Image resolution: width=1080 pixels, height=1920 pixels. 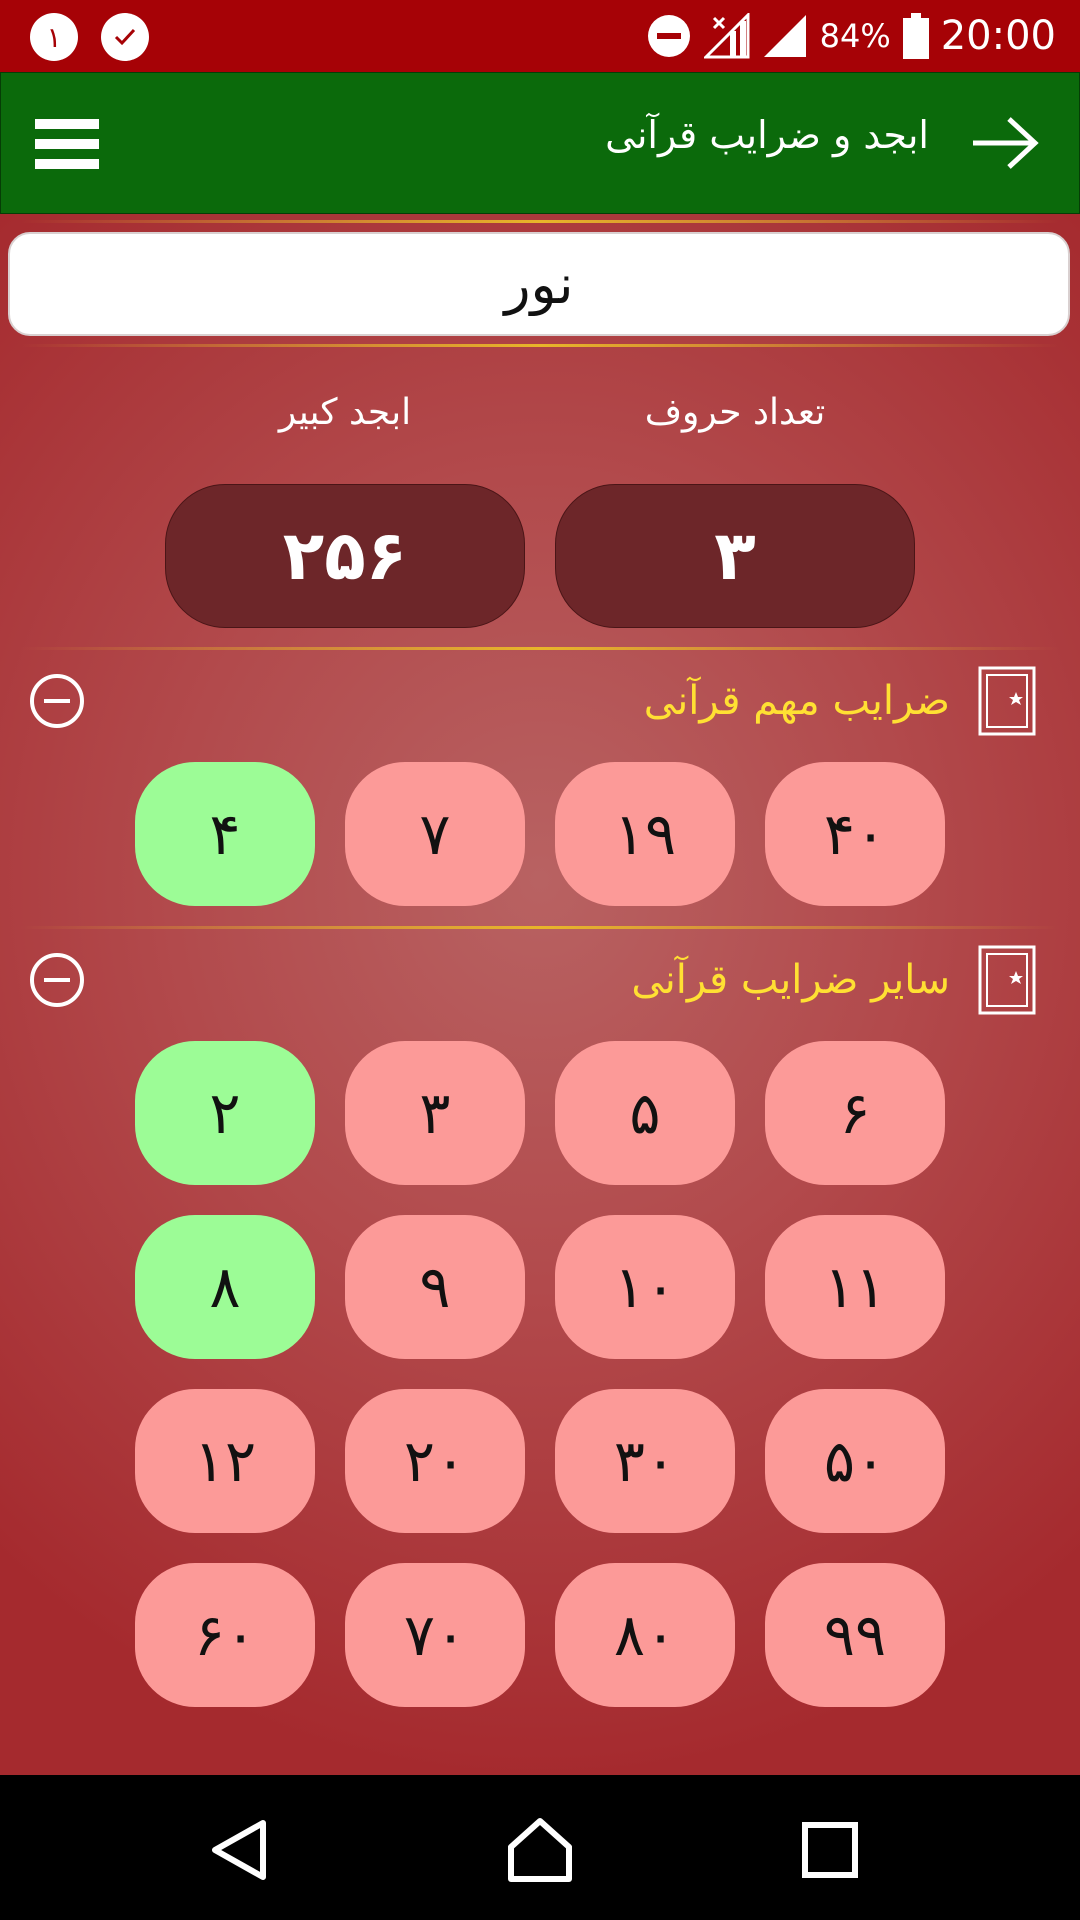 What do you see at coordinates (645, 1113) in the screenshot?
I see `coefficient-chip: ۵` at bounding box center [645, 1113].